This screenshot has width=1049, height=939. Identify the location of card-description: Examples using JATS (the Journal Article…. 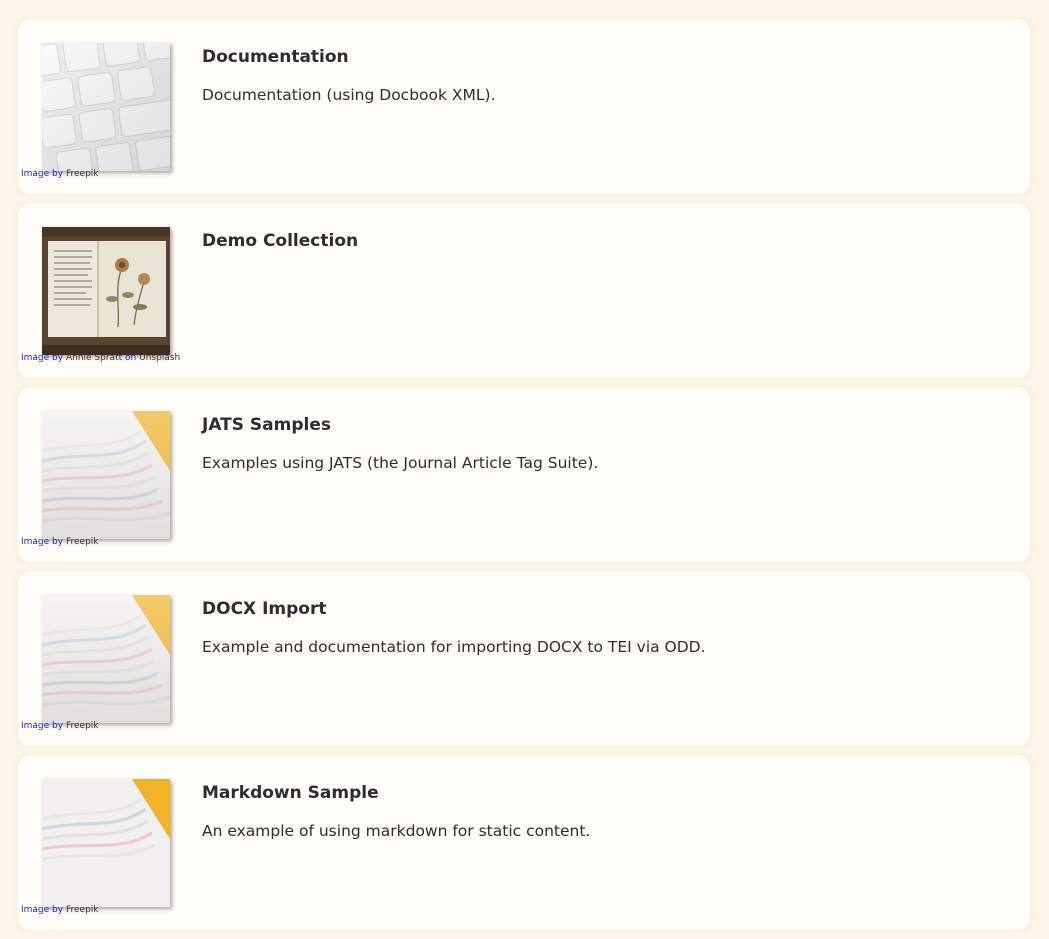
(400, 463).